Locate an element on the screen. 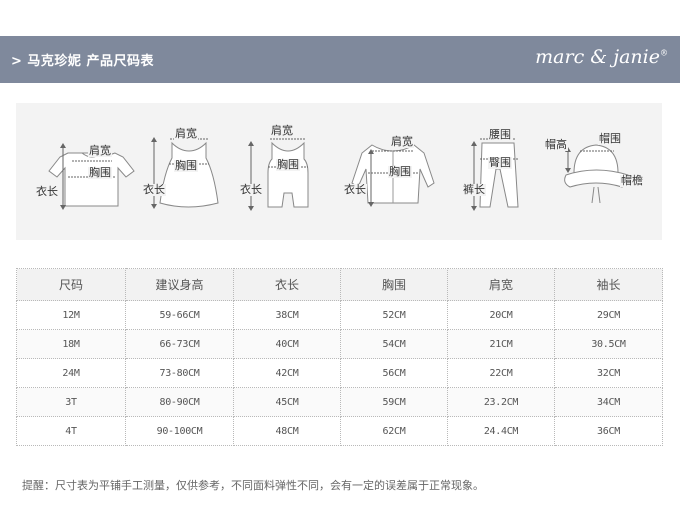  pants-diagram: 腰围 臀围 裤长 is located at coordinates (487, 171).